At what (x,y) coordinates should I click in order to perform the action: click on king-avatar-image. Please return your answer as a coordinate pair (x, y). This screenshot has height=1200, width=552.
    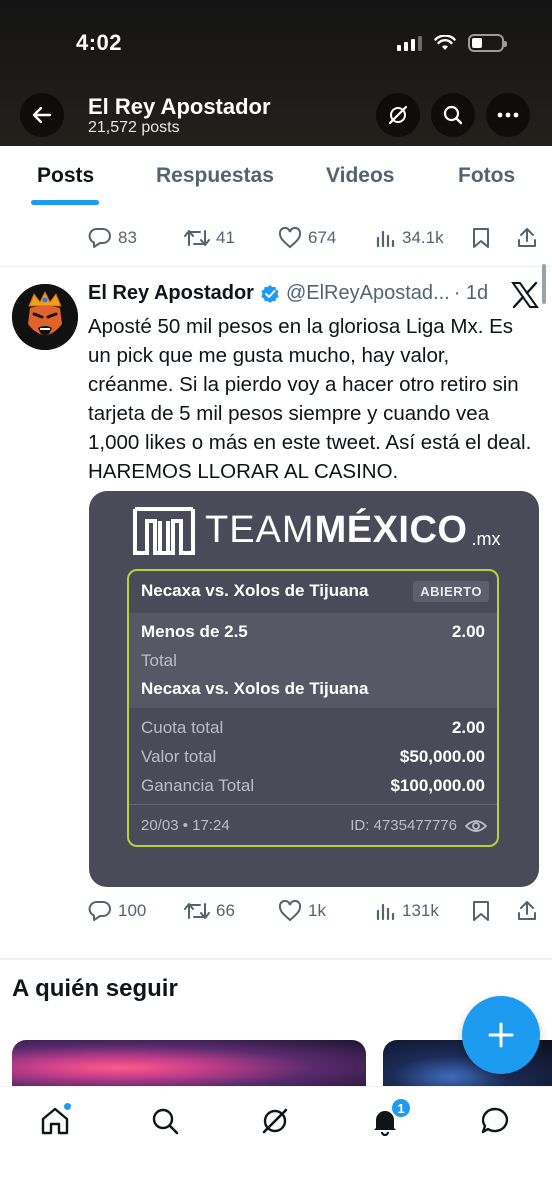
    Looking at the image, I should click on (45, 317).